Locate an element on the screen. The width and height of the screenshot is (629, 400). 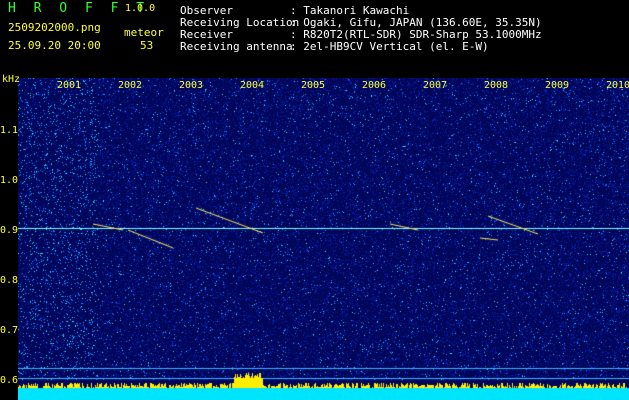
meteor-label: meteor is located at coordinates (144, 32).